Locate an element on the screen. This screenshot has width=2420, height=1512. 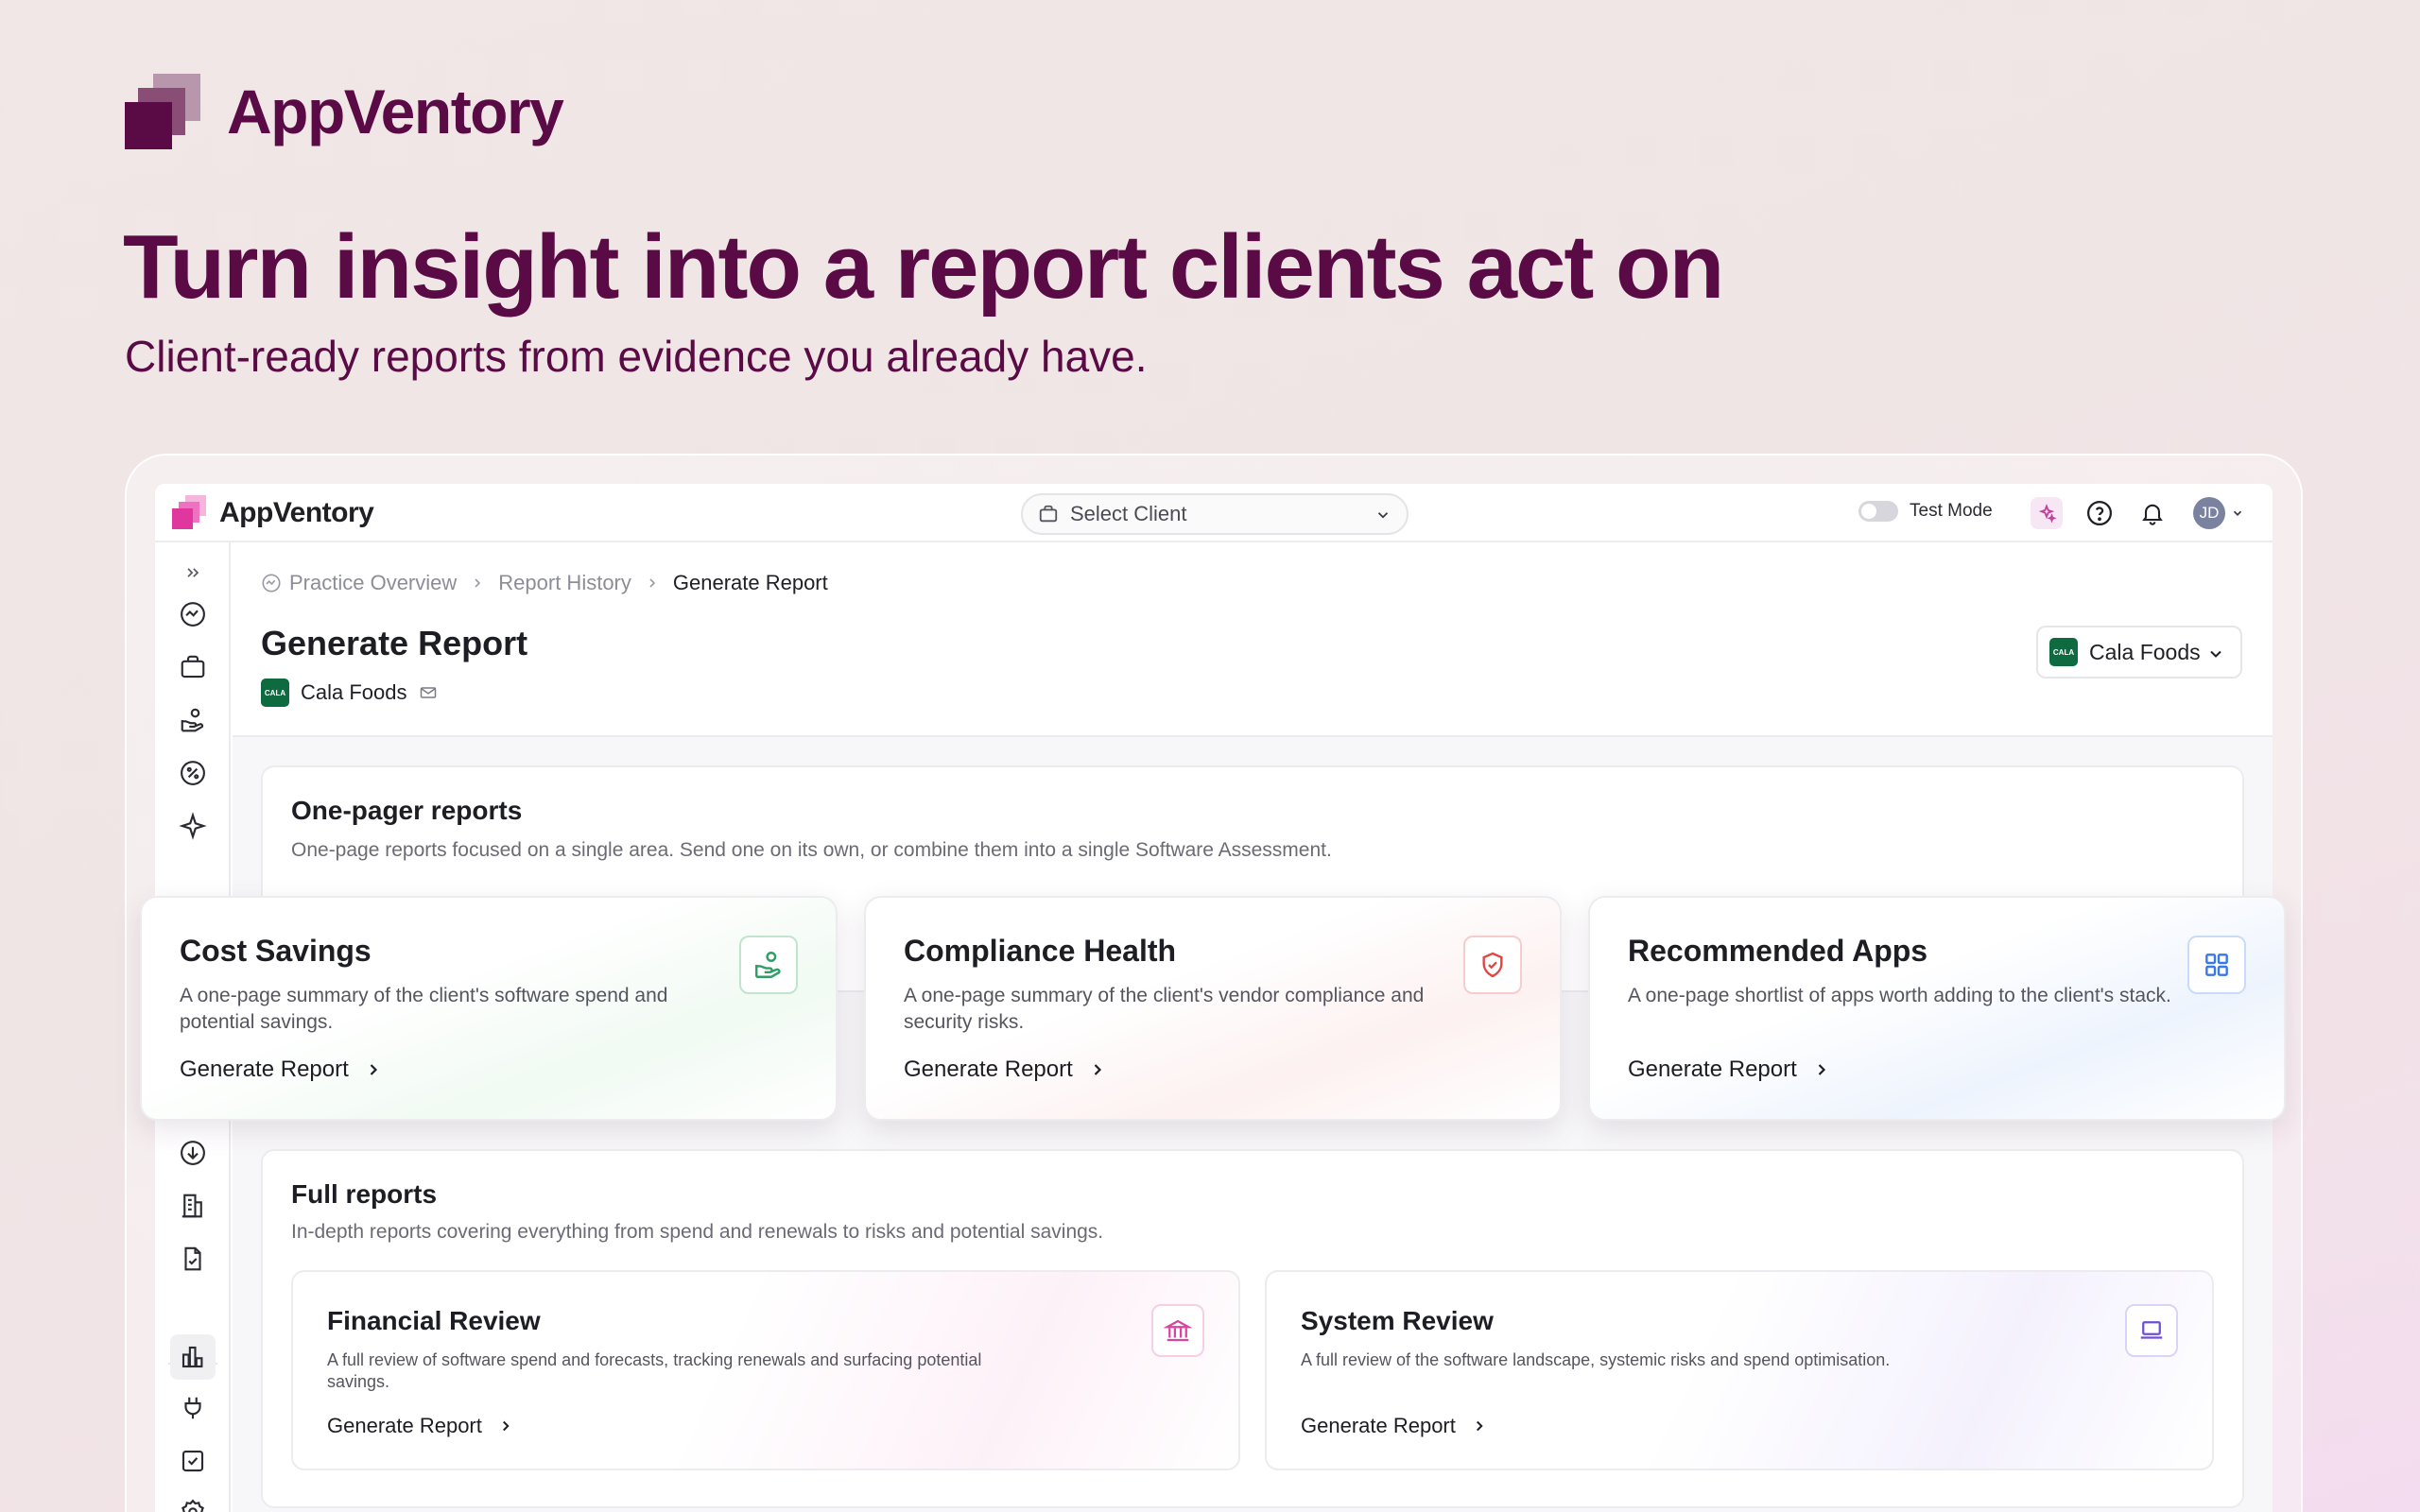
client-dropdown: CALA Cala Foods is located at coordinates (2139, 652).